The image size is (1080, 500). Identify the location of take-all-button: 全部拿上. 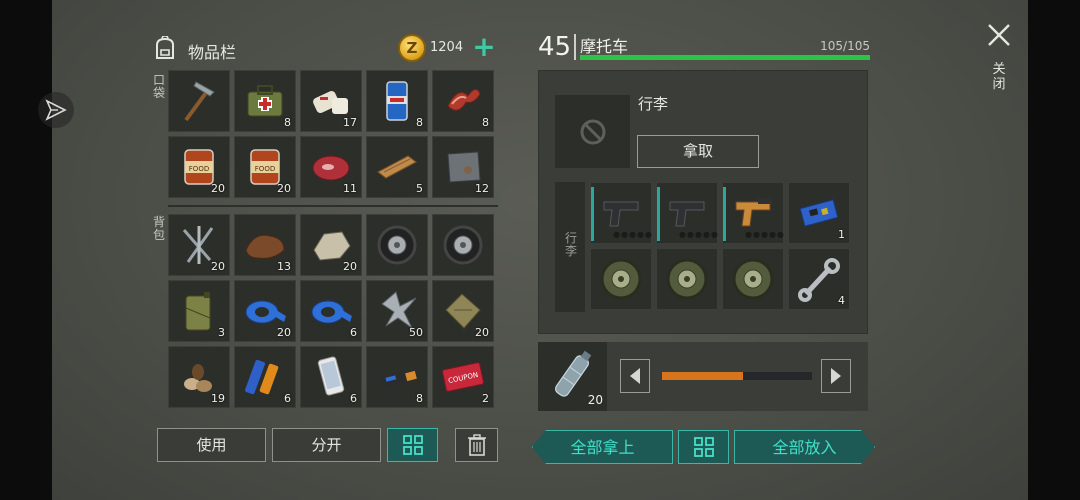
(602, 447).